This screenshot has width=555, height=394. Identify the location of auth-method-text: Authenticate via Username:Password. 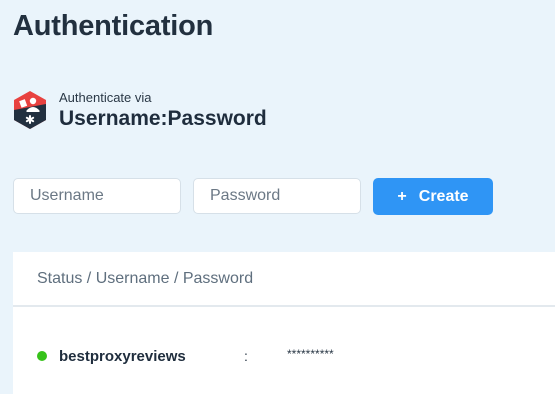
(163, 111).